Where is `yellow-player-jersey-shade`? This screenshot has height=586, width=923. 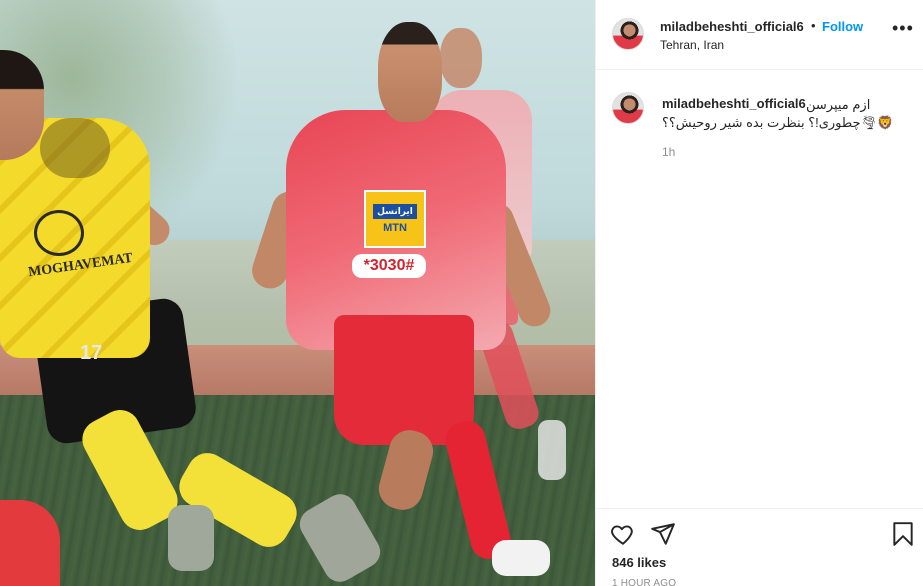 yellow-player-jersey-shade is located at coordinates (75, 148).